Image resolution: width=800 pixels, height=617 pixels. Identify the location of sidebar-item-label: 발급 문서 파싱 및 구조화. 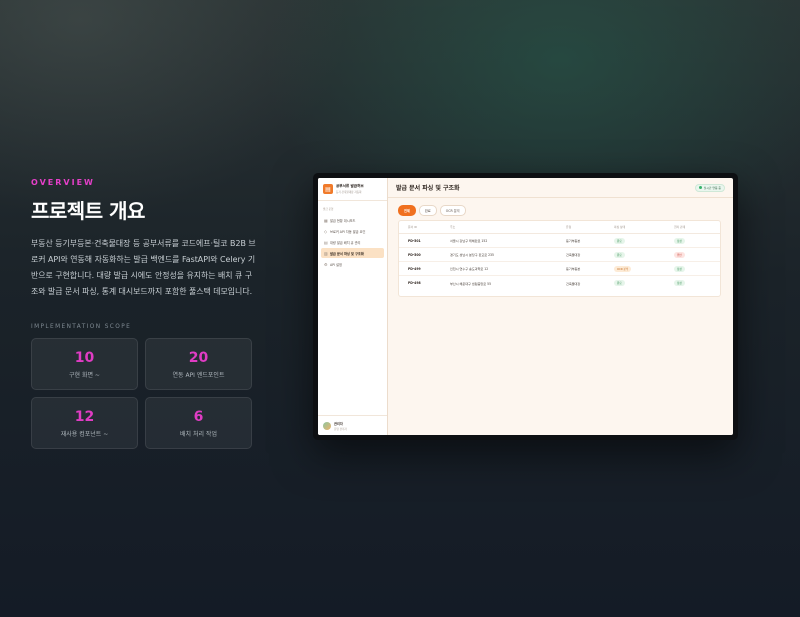
(347, 253).